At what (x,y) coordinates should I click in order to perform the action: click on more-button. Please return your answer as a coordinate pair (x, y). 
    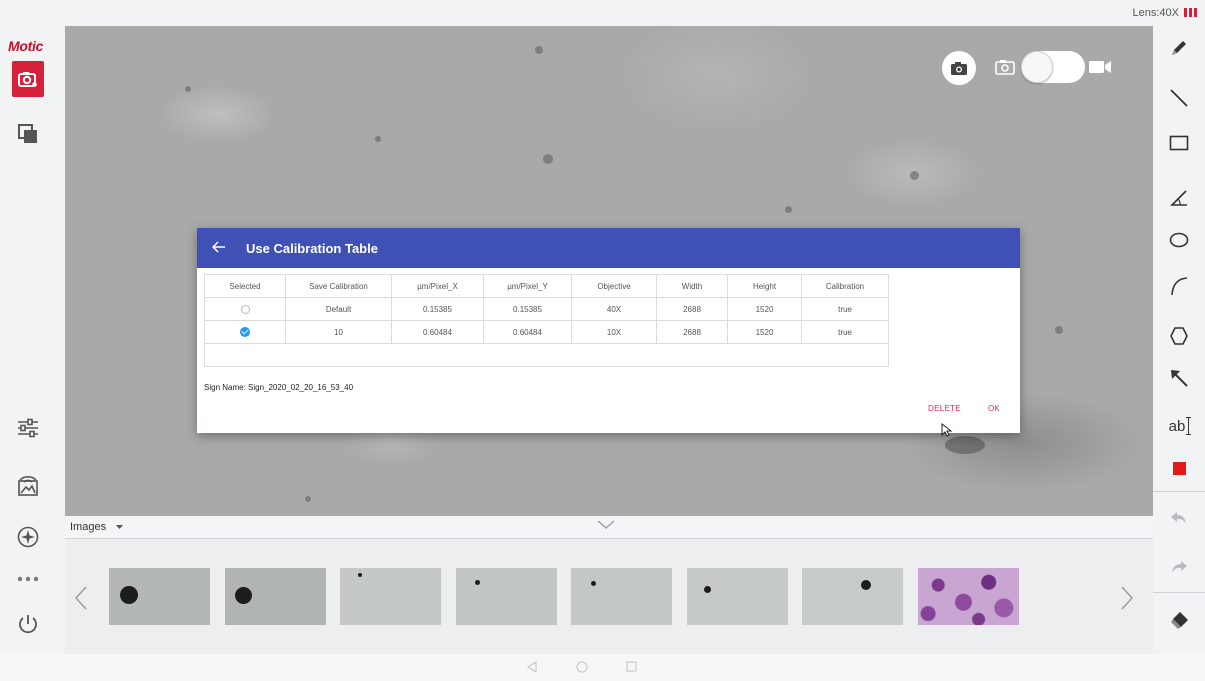
    Looking at the image, I should click on (28, 579).